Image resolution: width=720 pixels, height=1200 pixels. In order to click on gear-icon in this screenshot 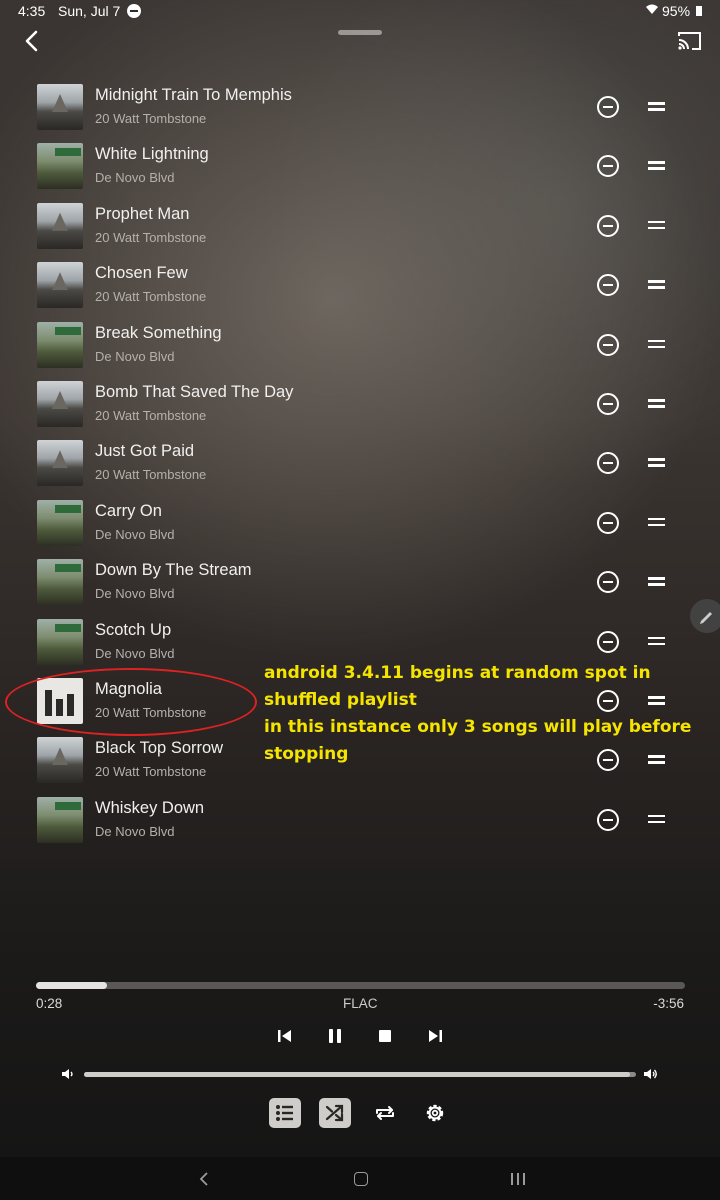, I will do `click(435, 1113)`.